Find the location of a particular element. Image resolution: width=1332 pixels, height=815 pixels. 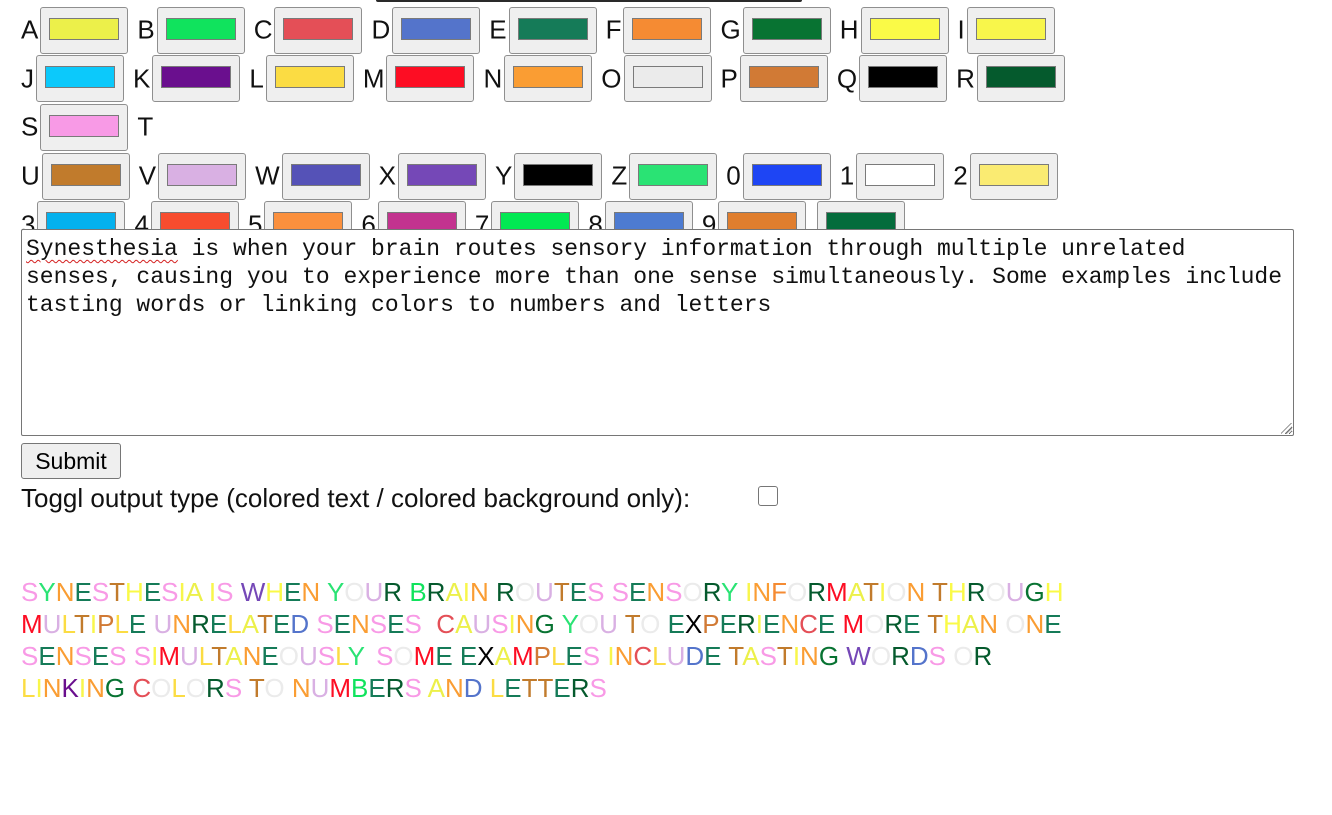

color-picker-label: F is located at coordinates (613, 29).